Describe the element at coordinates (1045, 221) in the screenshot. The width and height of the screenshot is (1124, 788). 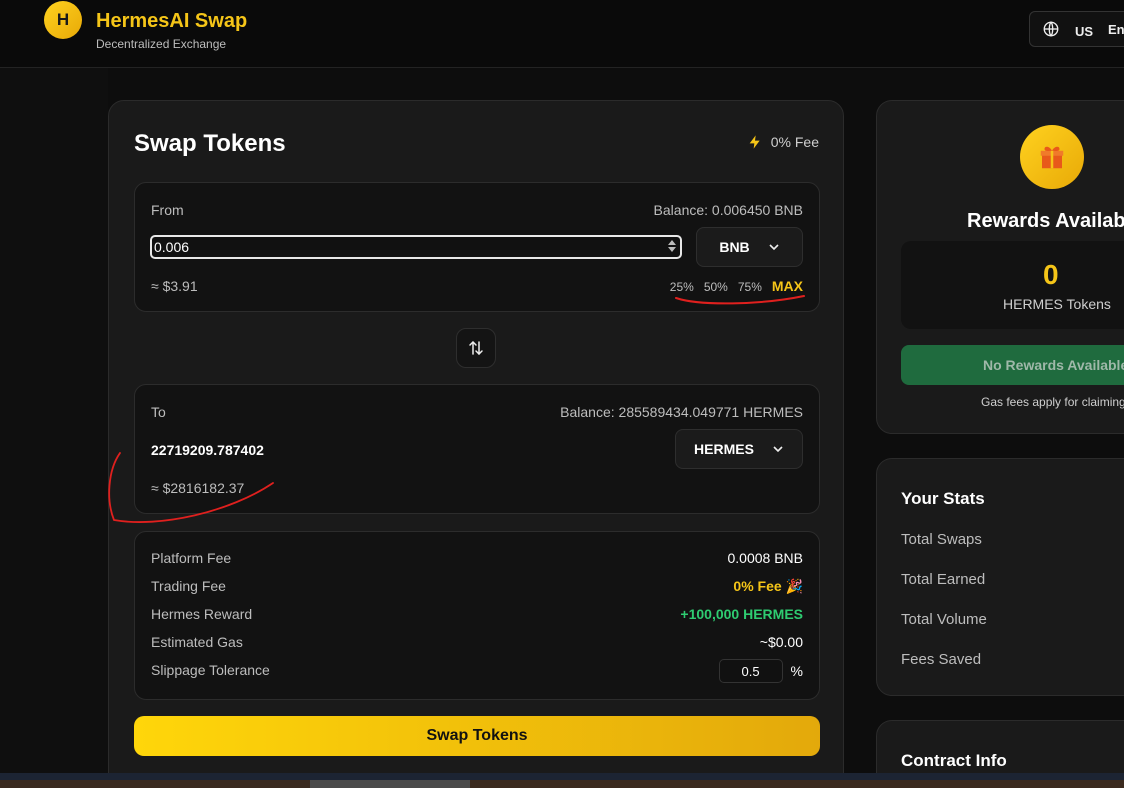
I see `rewards-title: Rewards Available` at that location.